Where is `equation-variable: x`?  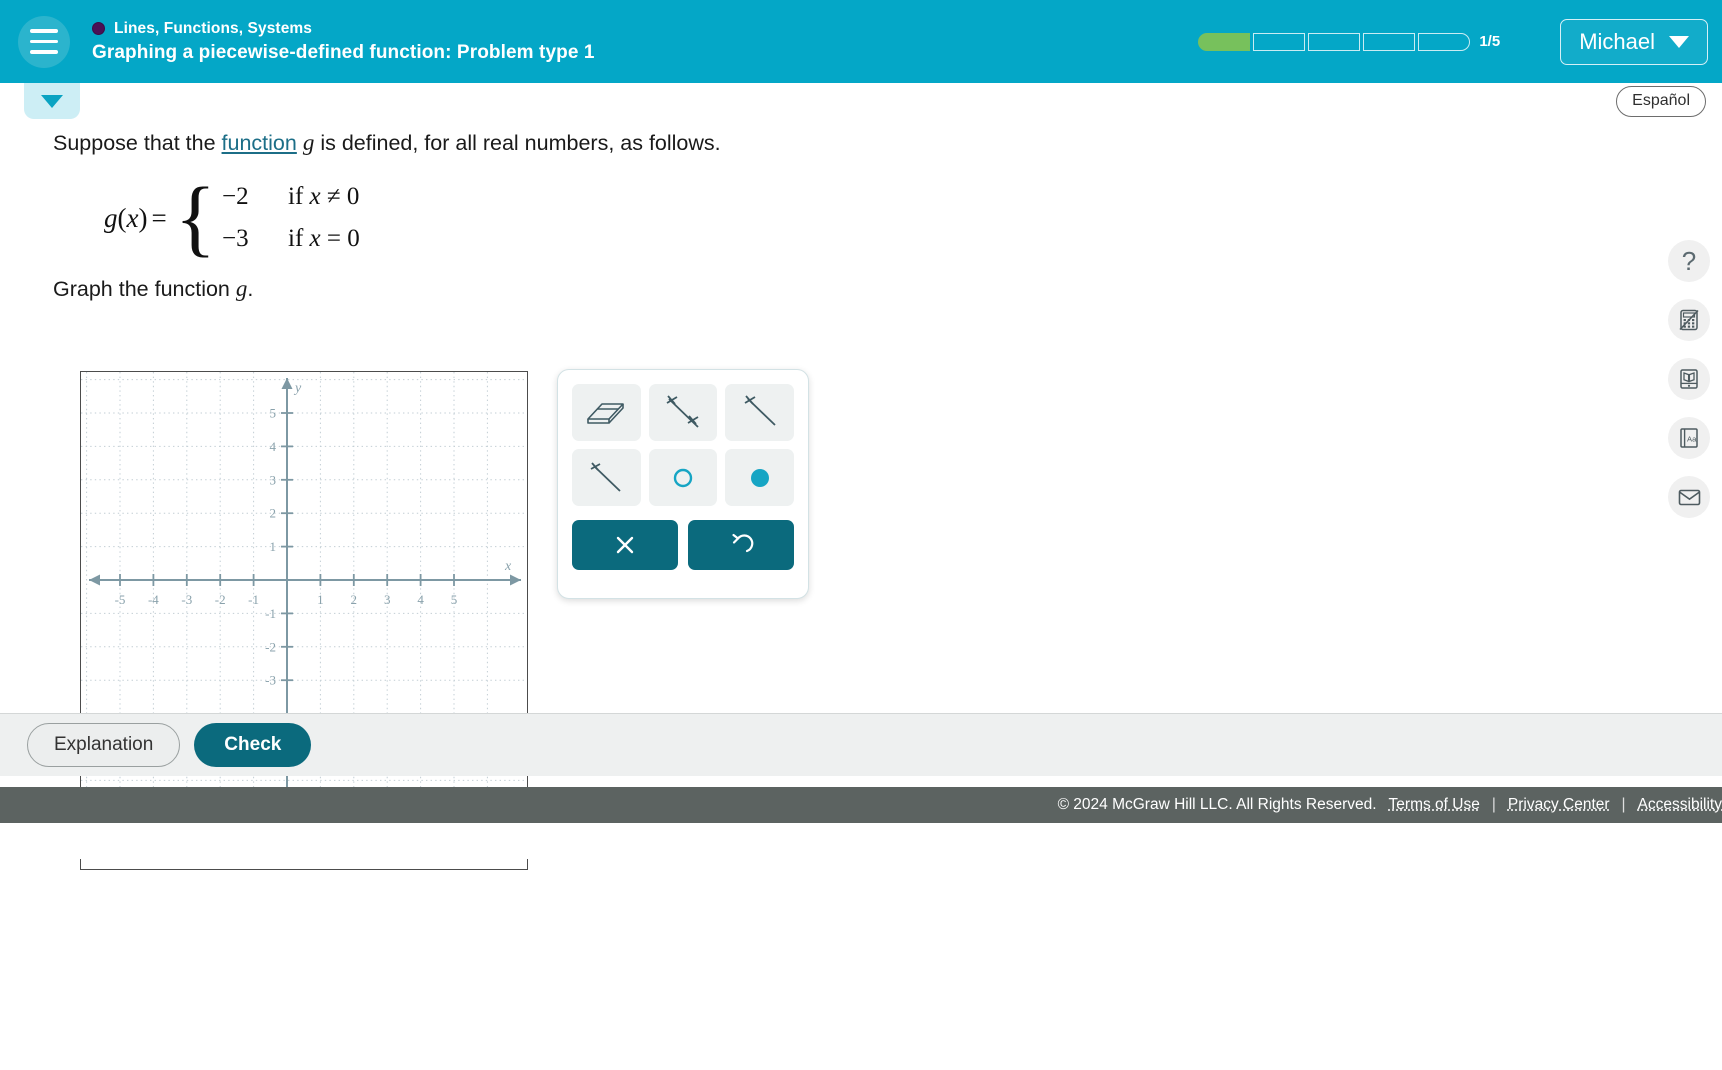
equation-variable: x is located at coordinates (132, 217).